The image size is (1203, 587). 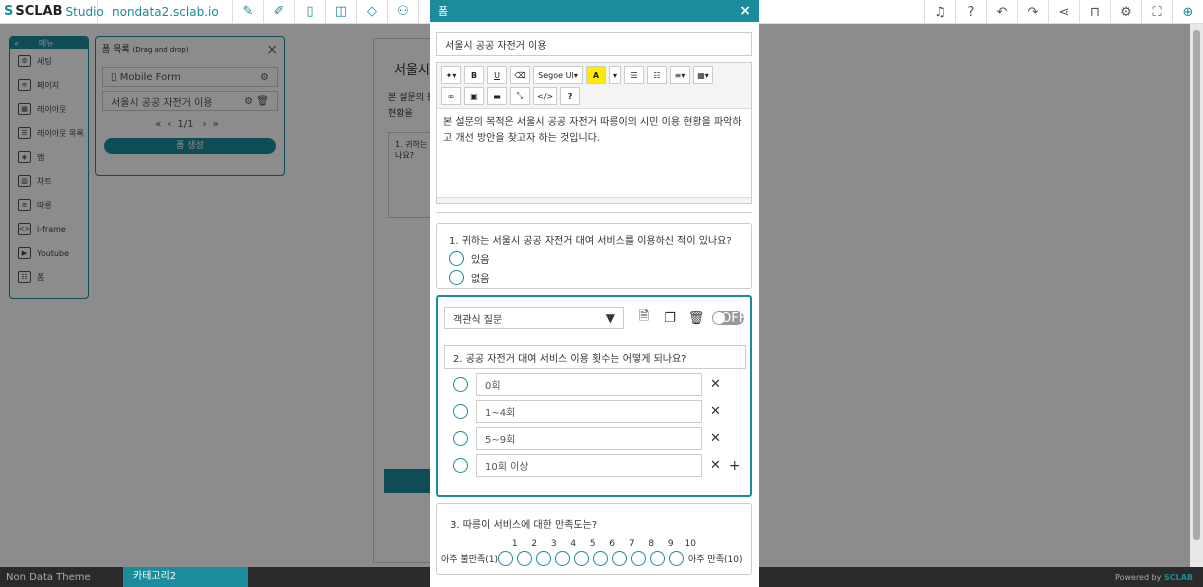 I want to click on gear-icon: ⚙, so click(x=1125, y=12).